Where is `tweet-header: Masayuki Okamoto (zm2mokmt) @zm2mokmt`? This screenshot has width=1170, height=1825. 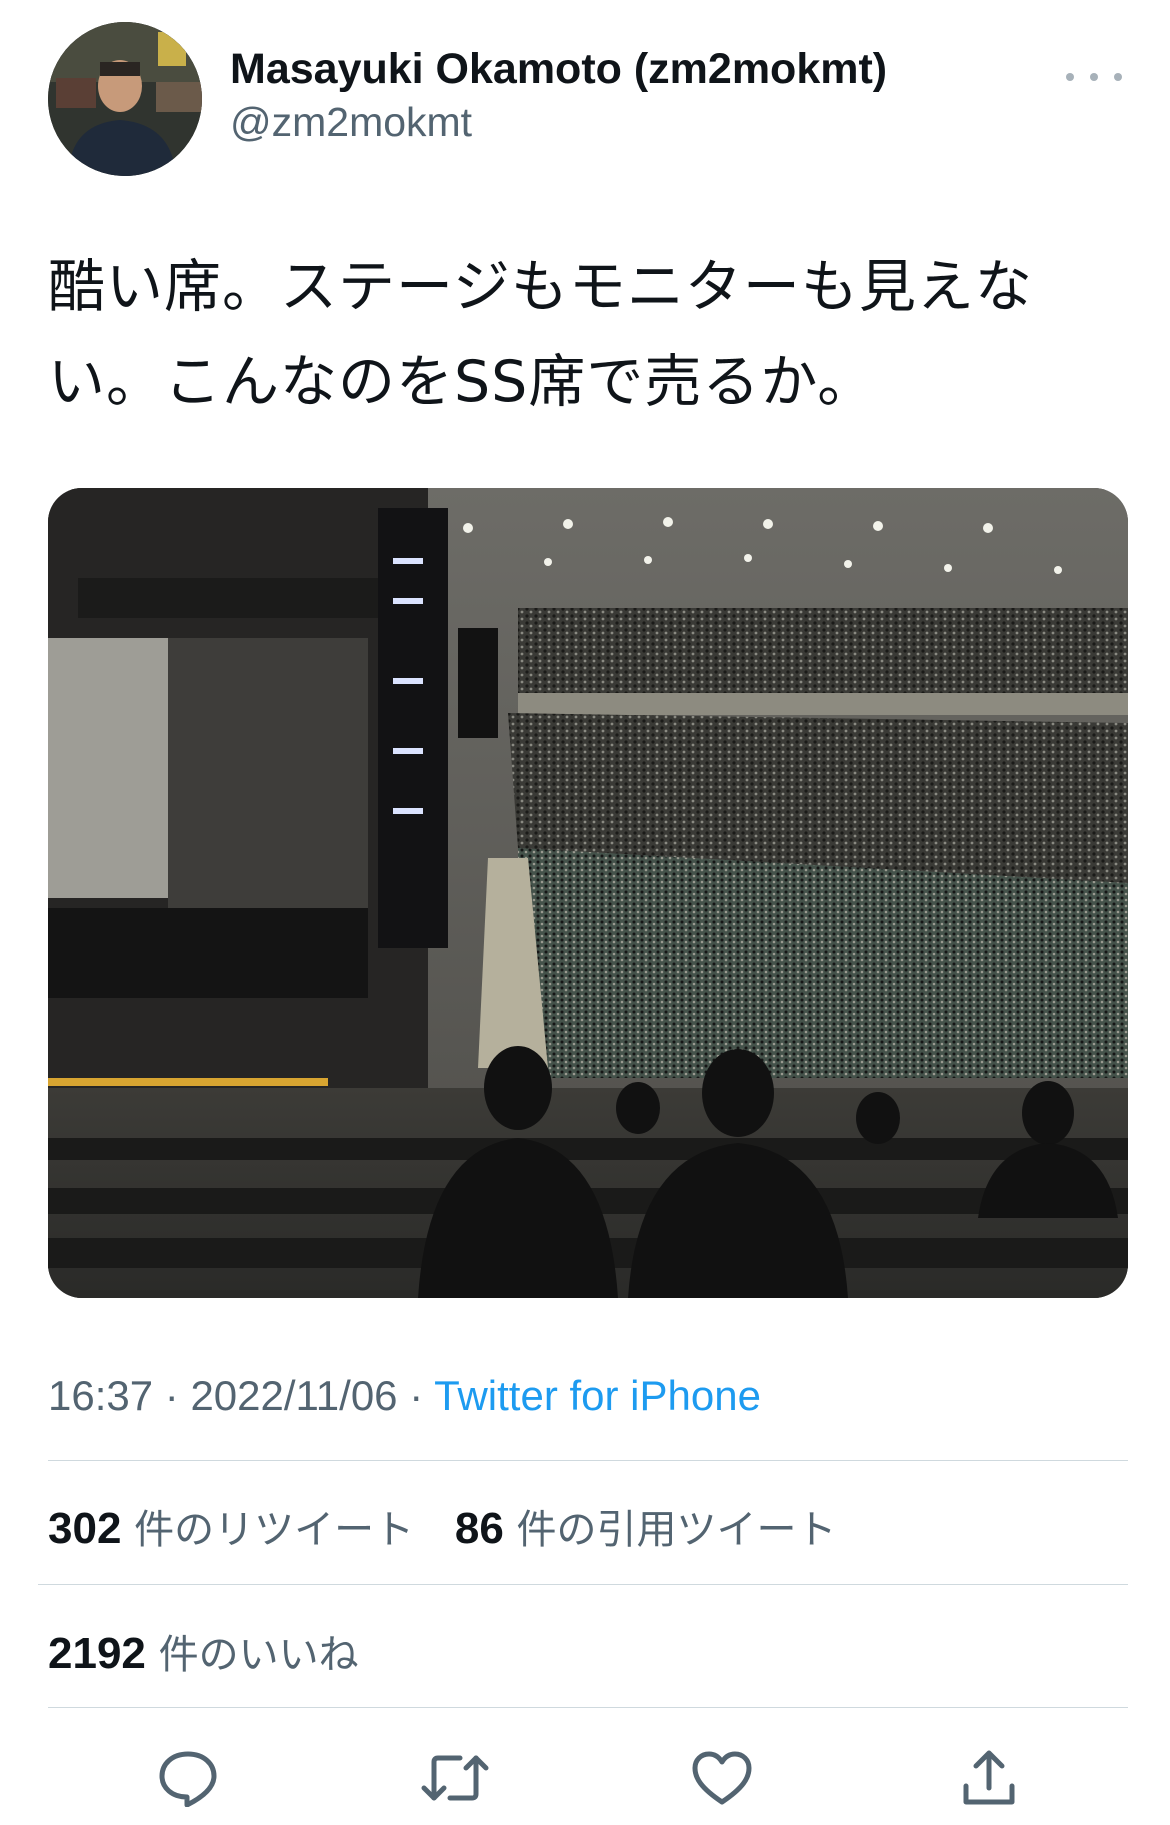 tweet-header: Masayuki Okamoto (zm2mokmt) @zm2mokmt is located at coordinates (585, 100).